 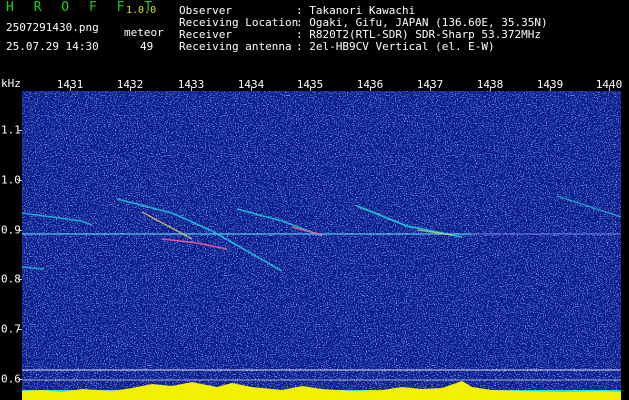 I want to click on right-margin, so click(x=625, y=245).